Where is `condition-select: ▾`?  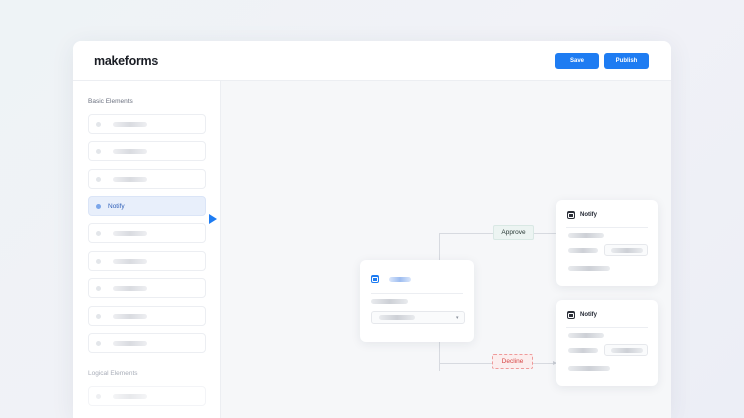 condition-select: ▾ is located at coordinates (418, 317).